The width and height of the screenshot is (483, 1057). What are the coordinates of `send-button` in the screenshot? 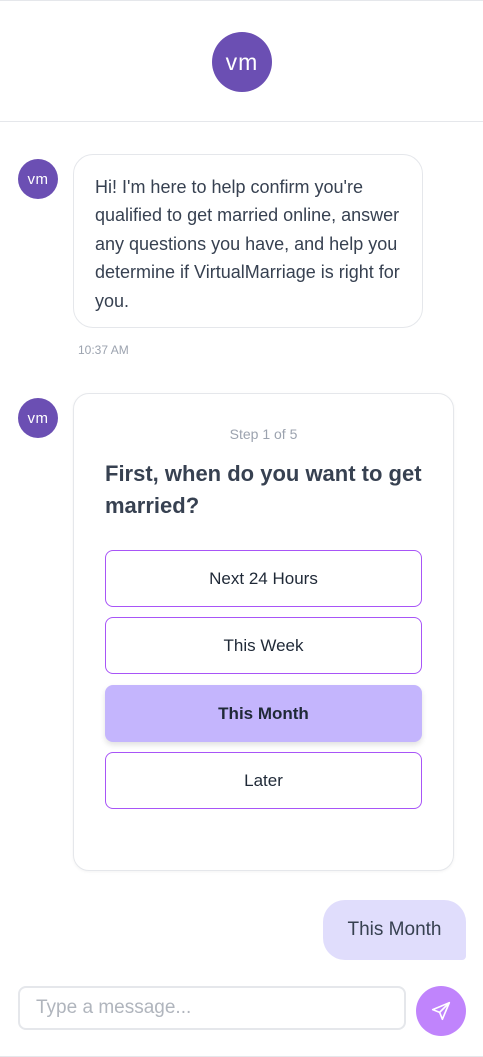 It's located at (441, 1011).